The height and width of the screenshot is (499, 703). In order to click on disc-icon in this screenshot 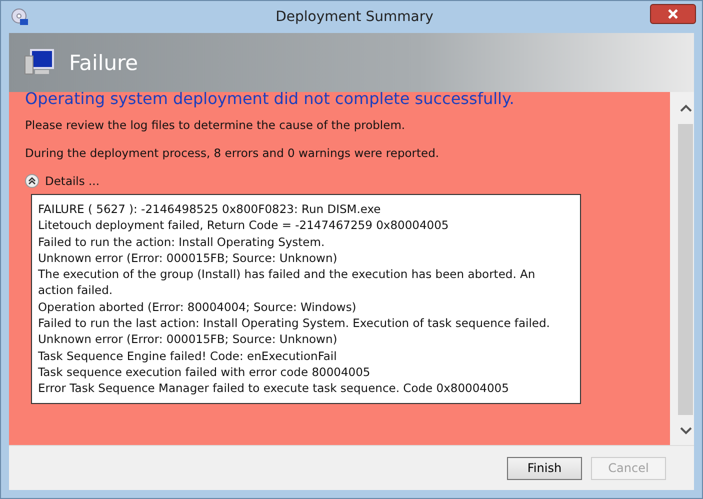, I will do `click(20, 17)`.